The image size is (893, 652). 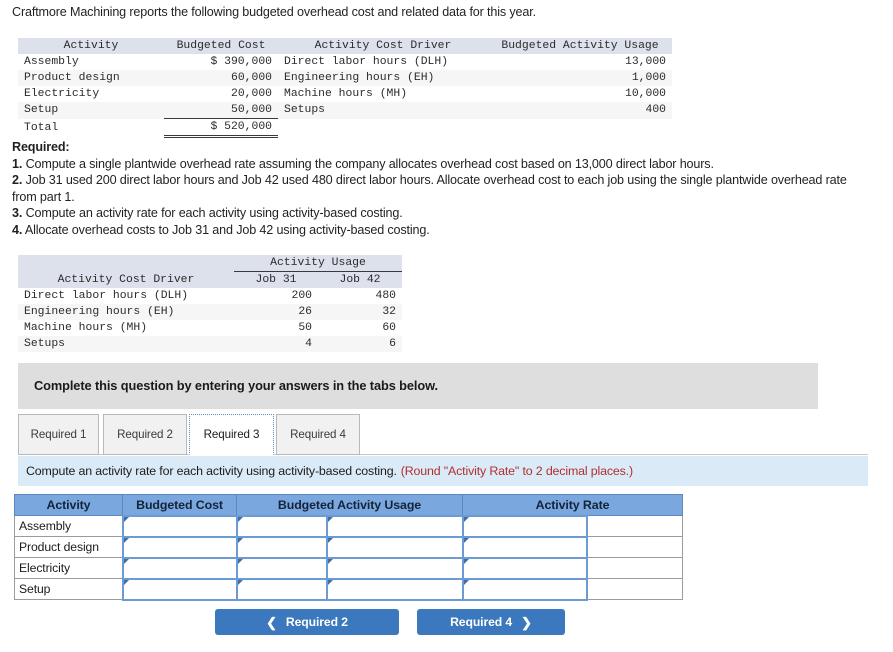 I want to click on cell-activity-usage: 400, so click(x=655, y=110).